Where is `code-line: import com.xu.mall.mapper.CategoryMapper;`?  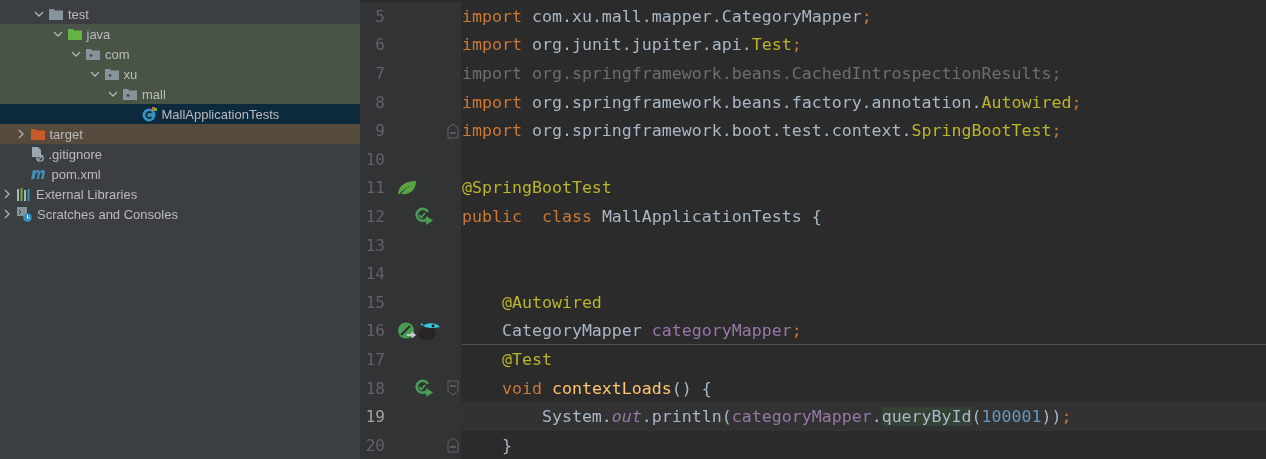
code-line: import com.xu.mall.mapper.CategoryMapper; is located at coordinates (667, 16).